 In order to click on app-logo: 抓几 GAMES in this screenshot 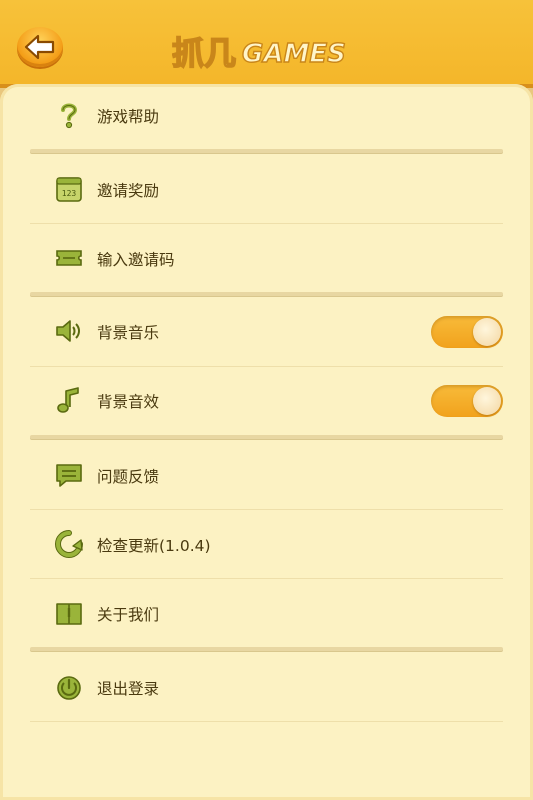, I will do `click(266, 52)`.